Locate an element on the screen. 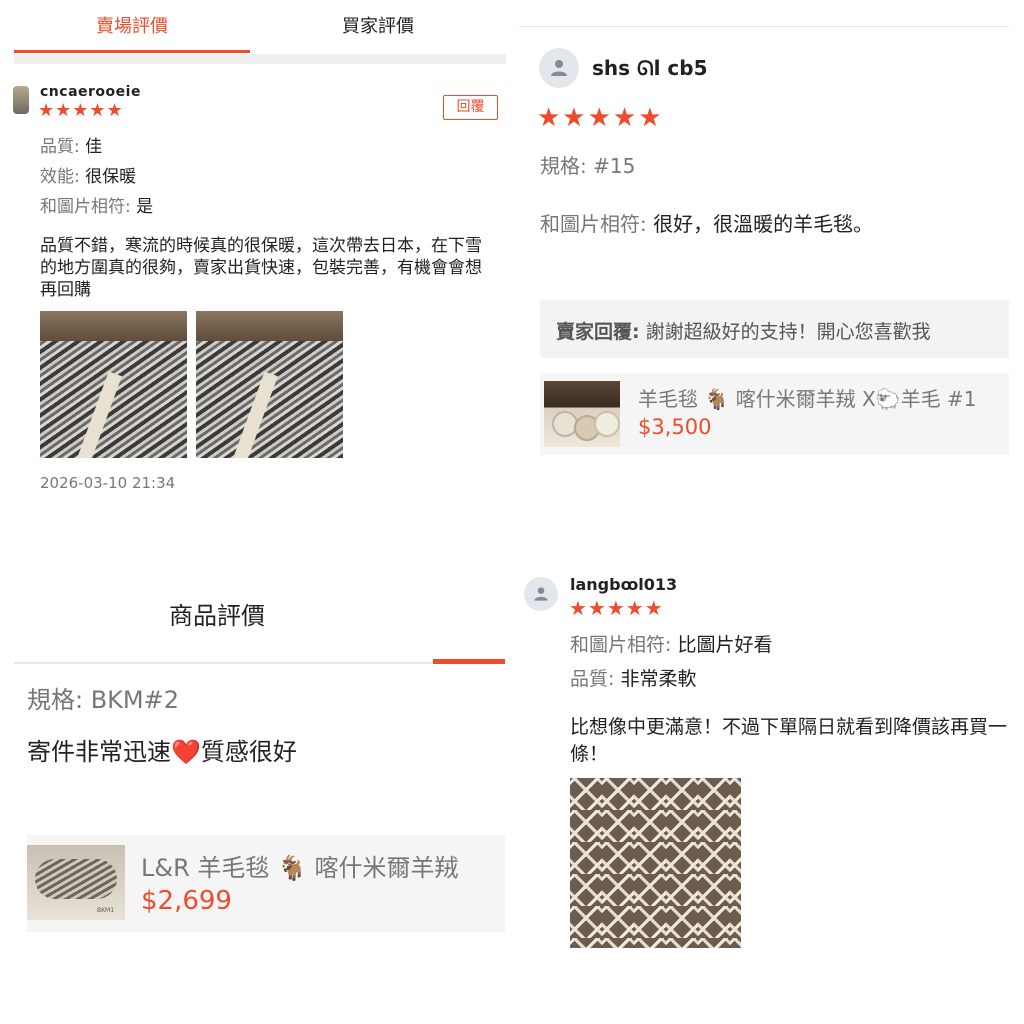  spec-label: 規格: #15 is located at coordinates (588, 166).